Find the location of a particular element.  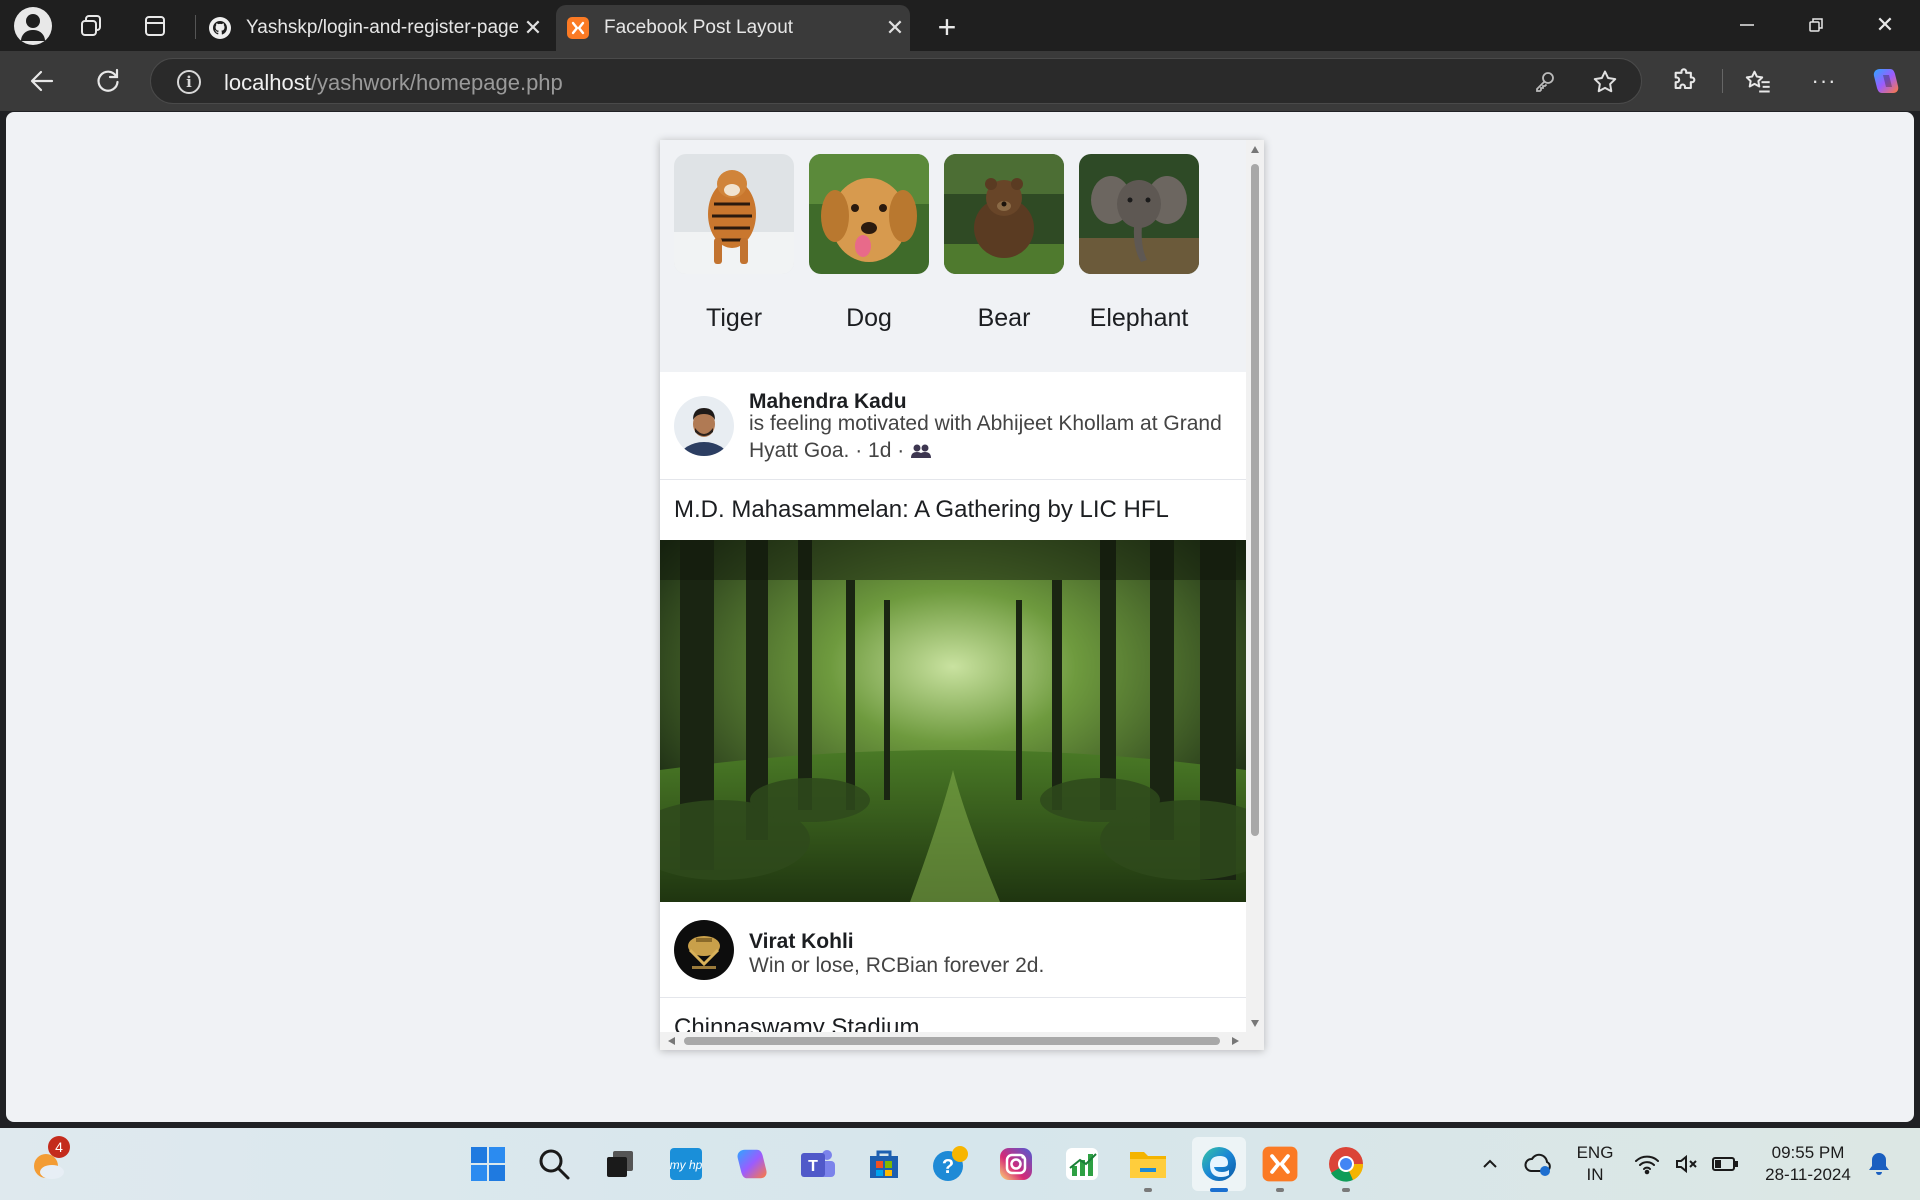

scroll-up-arrow-icon is located at coordinates (1255, 149).